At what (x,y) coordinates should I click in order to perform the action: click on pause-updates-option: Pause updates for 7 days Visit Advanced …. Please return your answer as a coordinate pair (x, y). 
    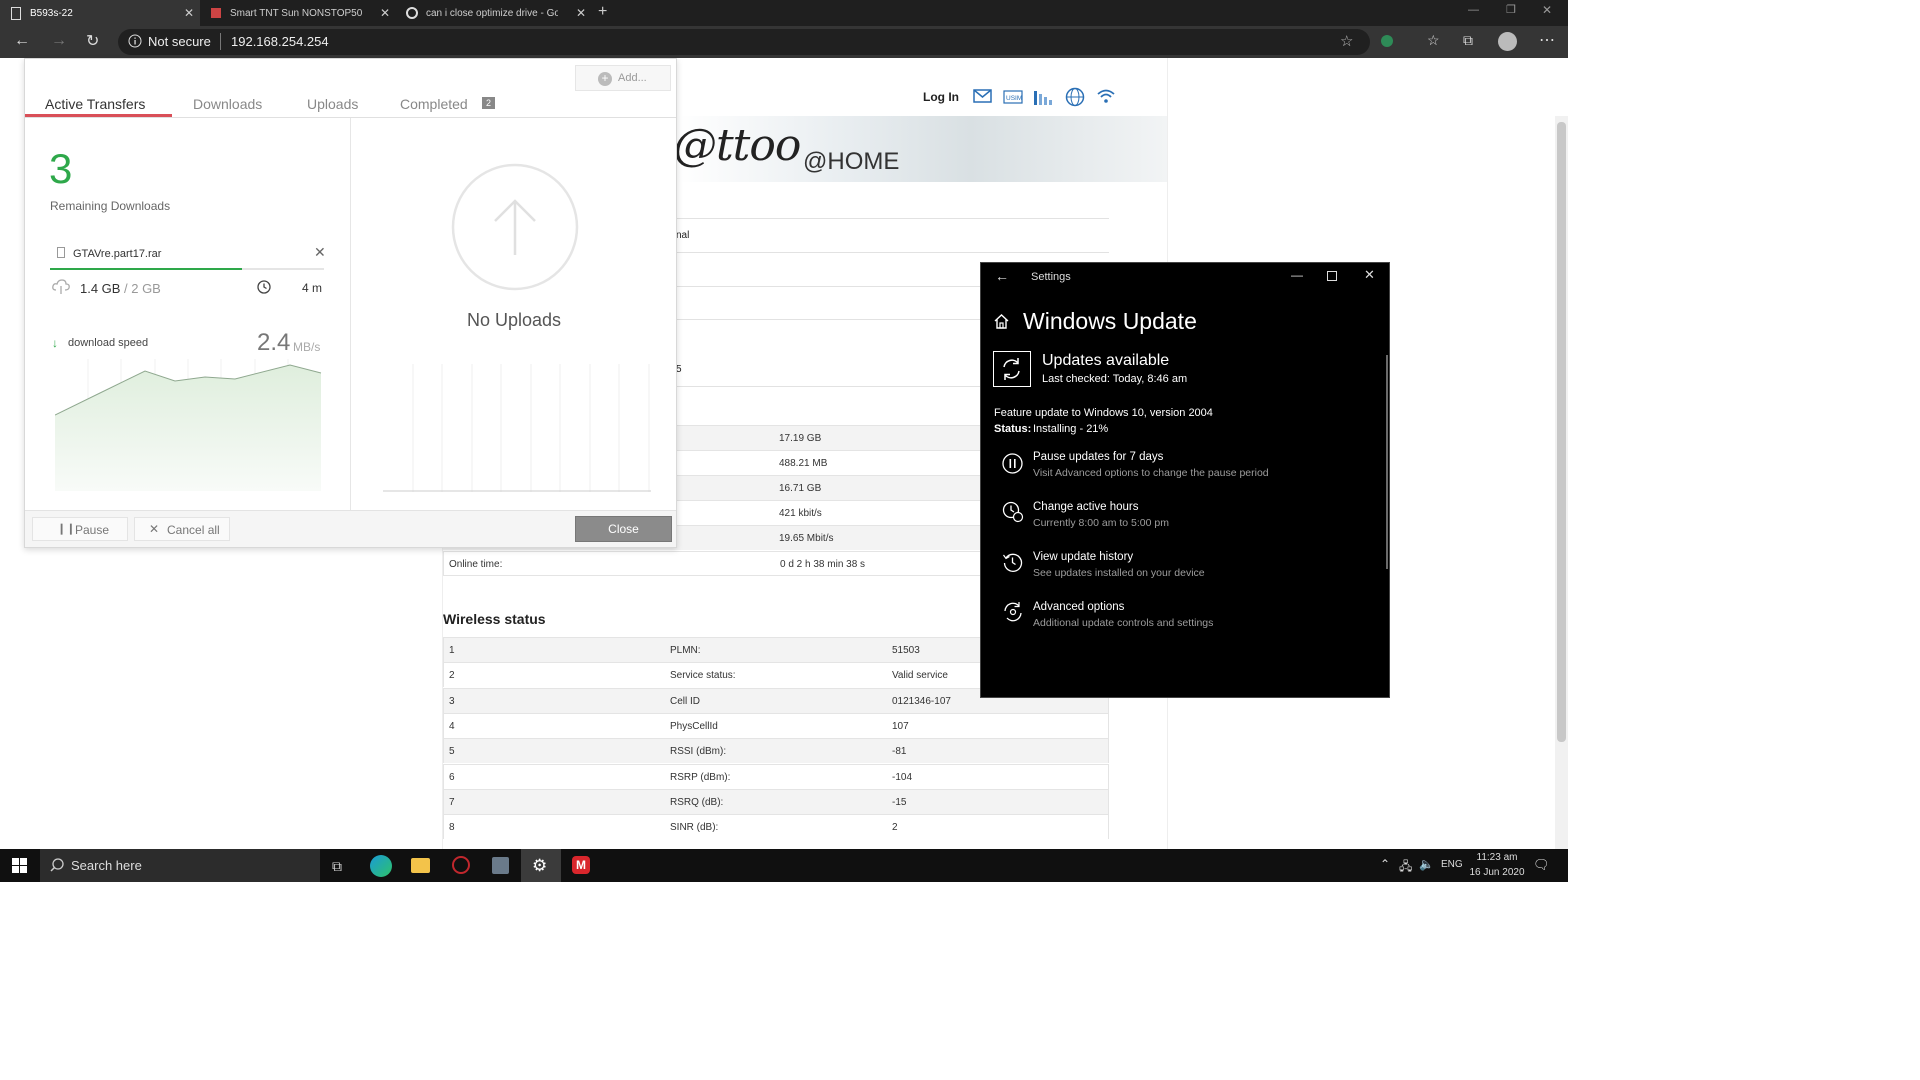
    Looking at the image, I should click on (1176, 470).